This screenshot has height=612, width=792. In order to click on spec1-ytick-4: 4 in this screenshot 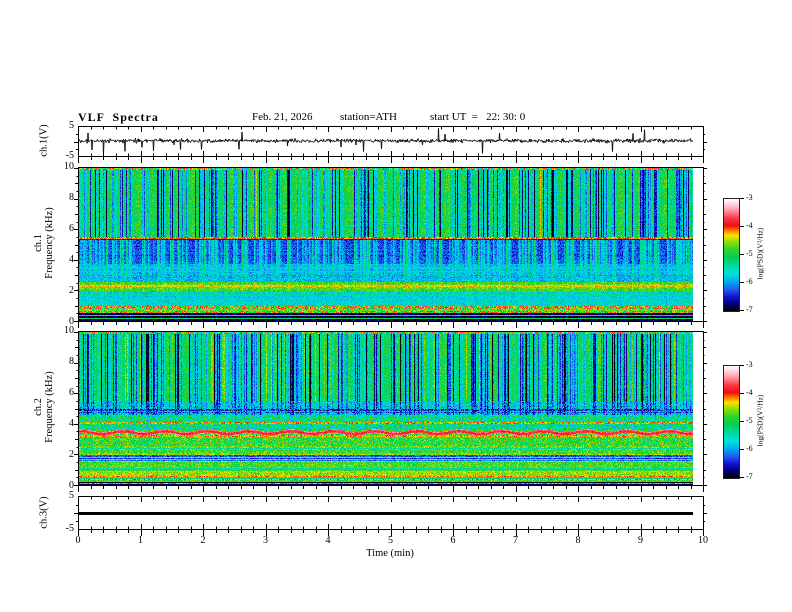, I will do `click(71, 259)`.